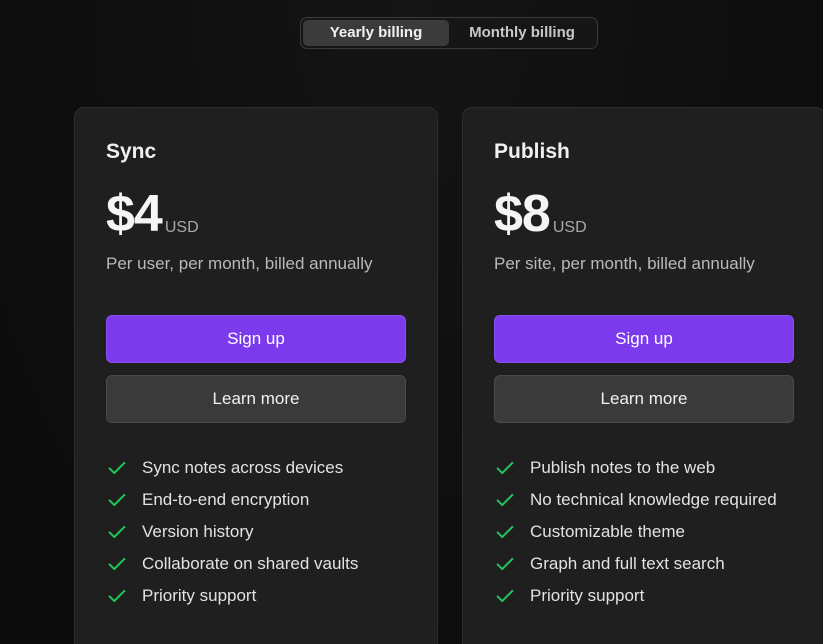 The height and width of the screenshot is (644, 823). Describe the element at coordinates (250, 563) in the screenshot. I see `feature-label: Collaborate on shared vaults` at that location.